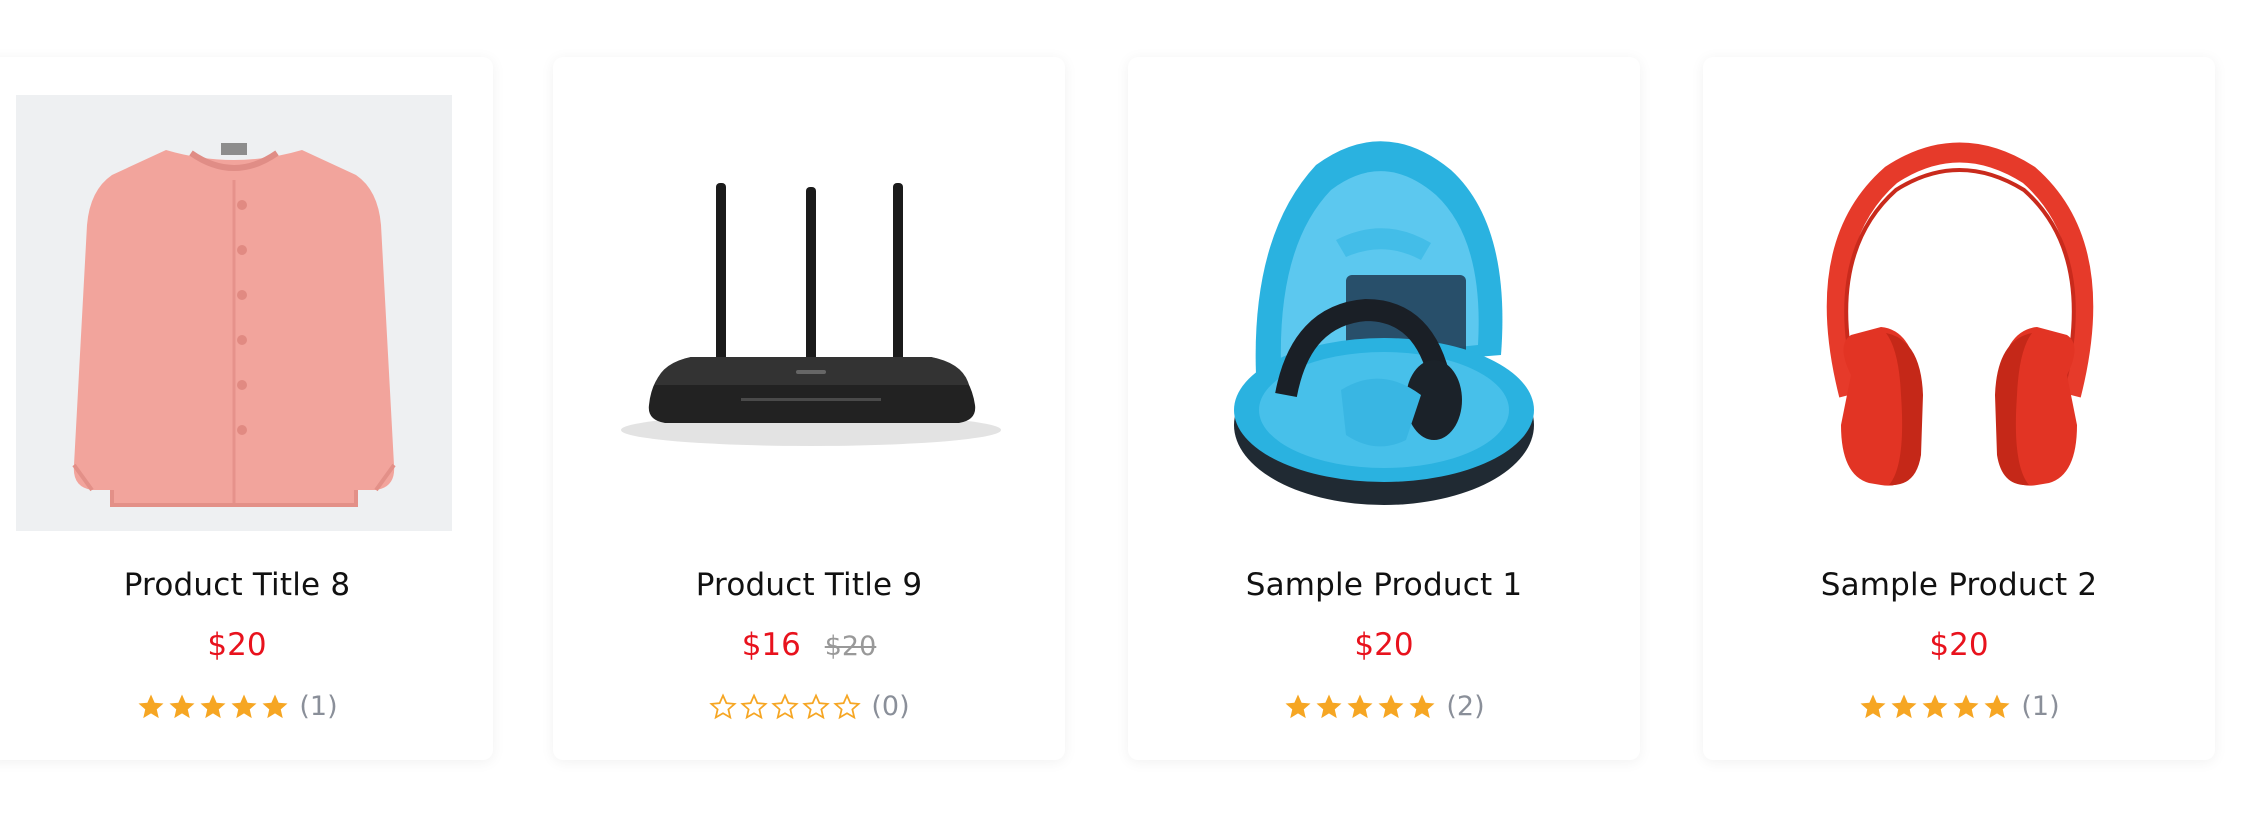  I want to click on red-headphones-image, so click(1960, 314).